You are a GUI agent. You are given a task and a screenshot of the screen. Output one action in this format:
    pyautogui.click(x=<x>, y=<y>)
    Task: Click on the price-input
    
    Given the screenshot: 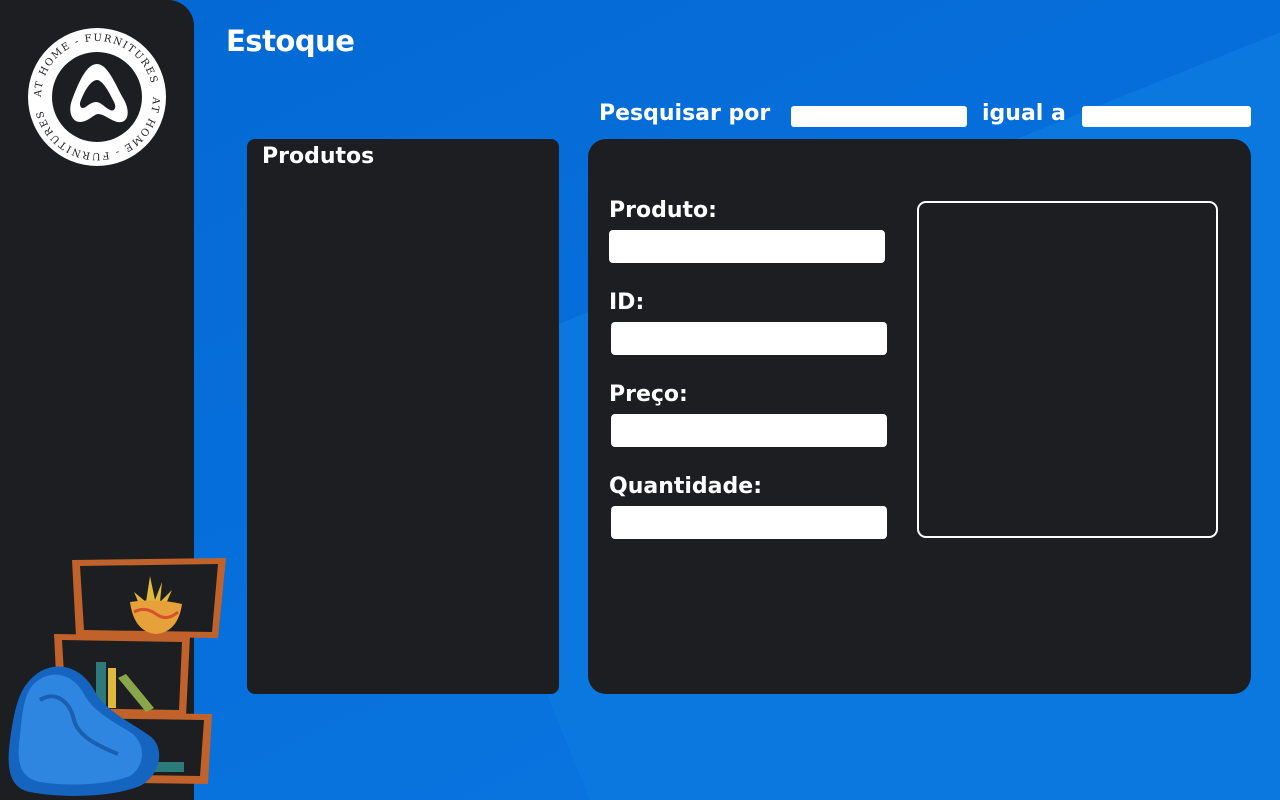 What is the action you would take?
    pyautogui.click(x=749, y=430)
    